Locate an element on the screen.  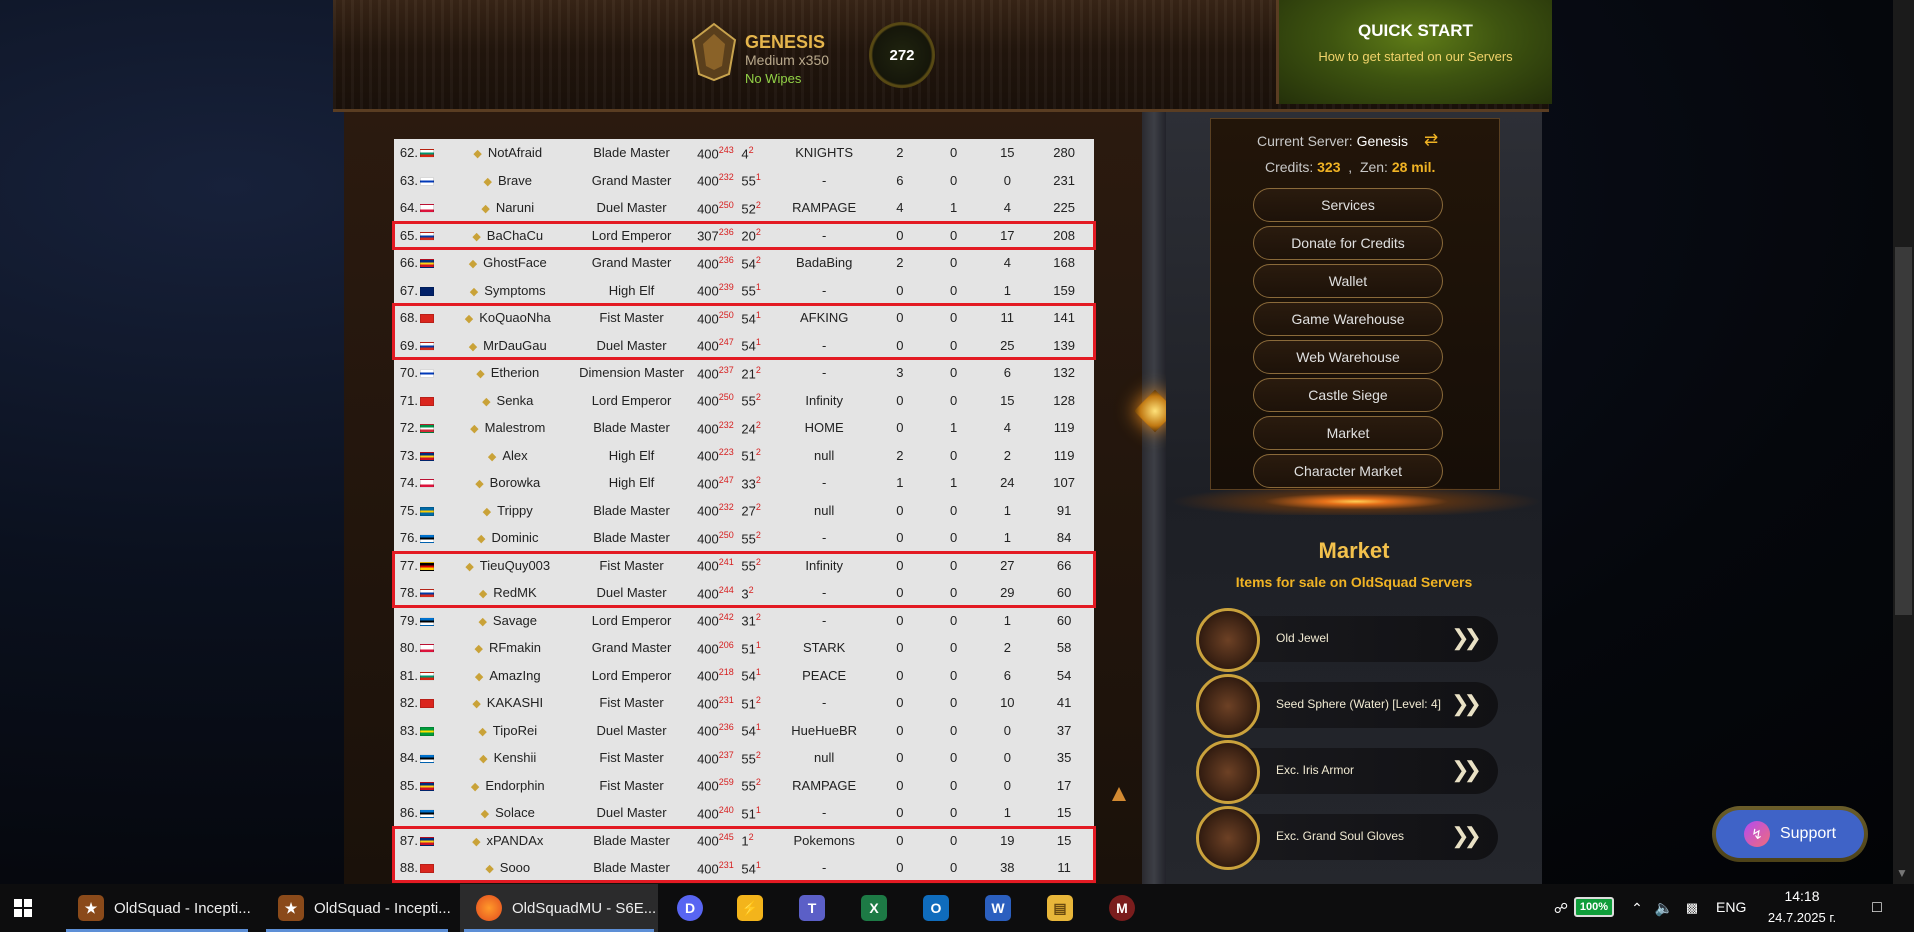
name-cell: ◆ KoQuaoNha is located at coordinates (508, 318).